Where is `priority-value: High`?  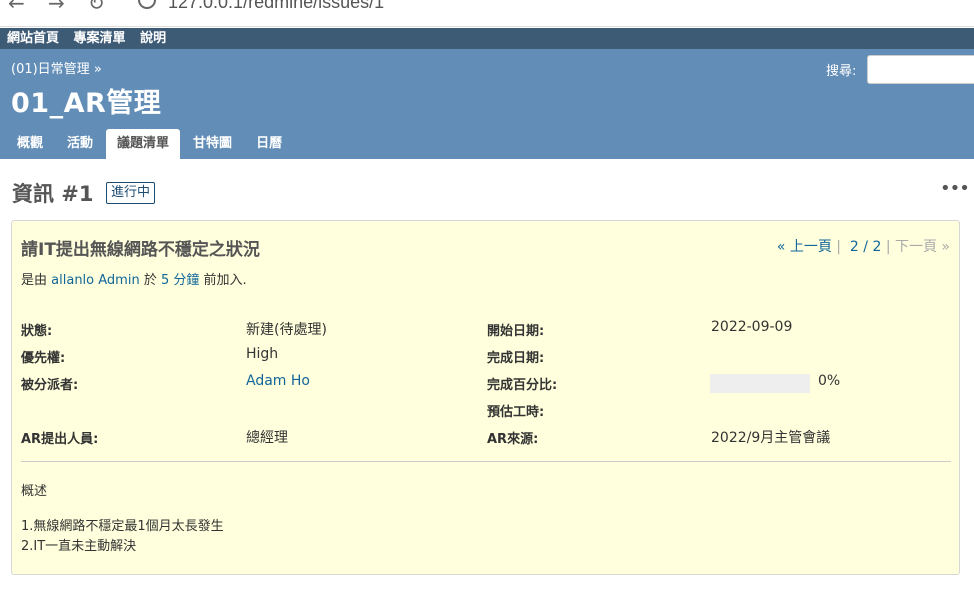 priority-value: High is located at coordinates (262, 354).